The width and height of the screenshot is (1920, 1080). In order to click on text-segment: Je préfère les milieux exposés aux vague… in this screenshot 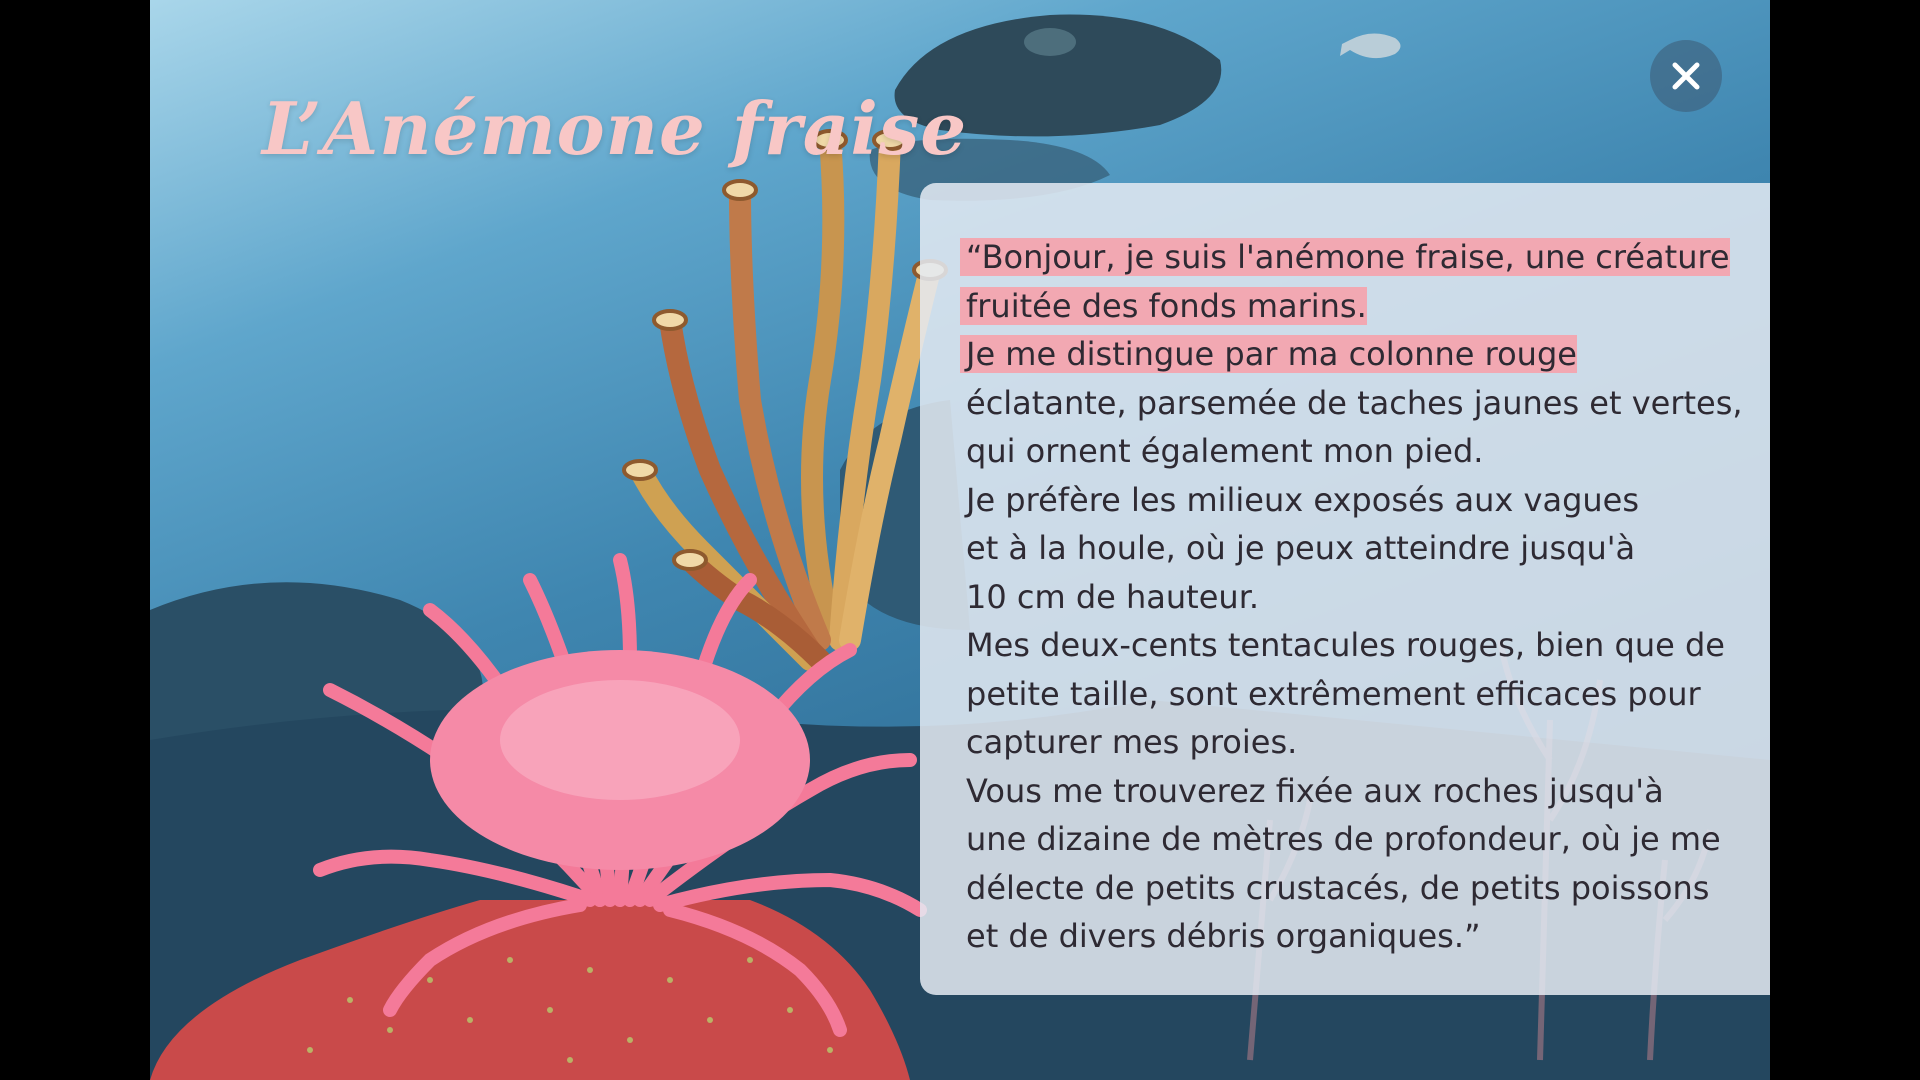, I will do `click(1303, 499)`.